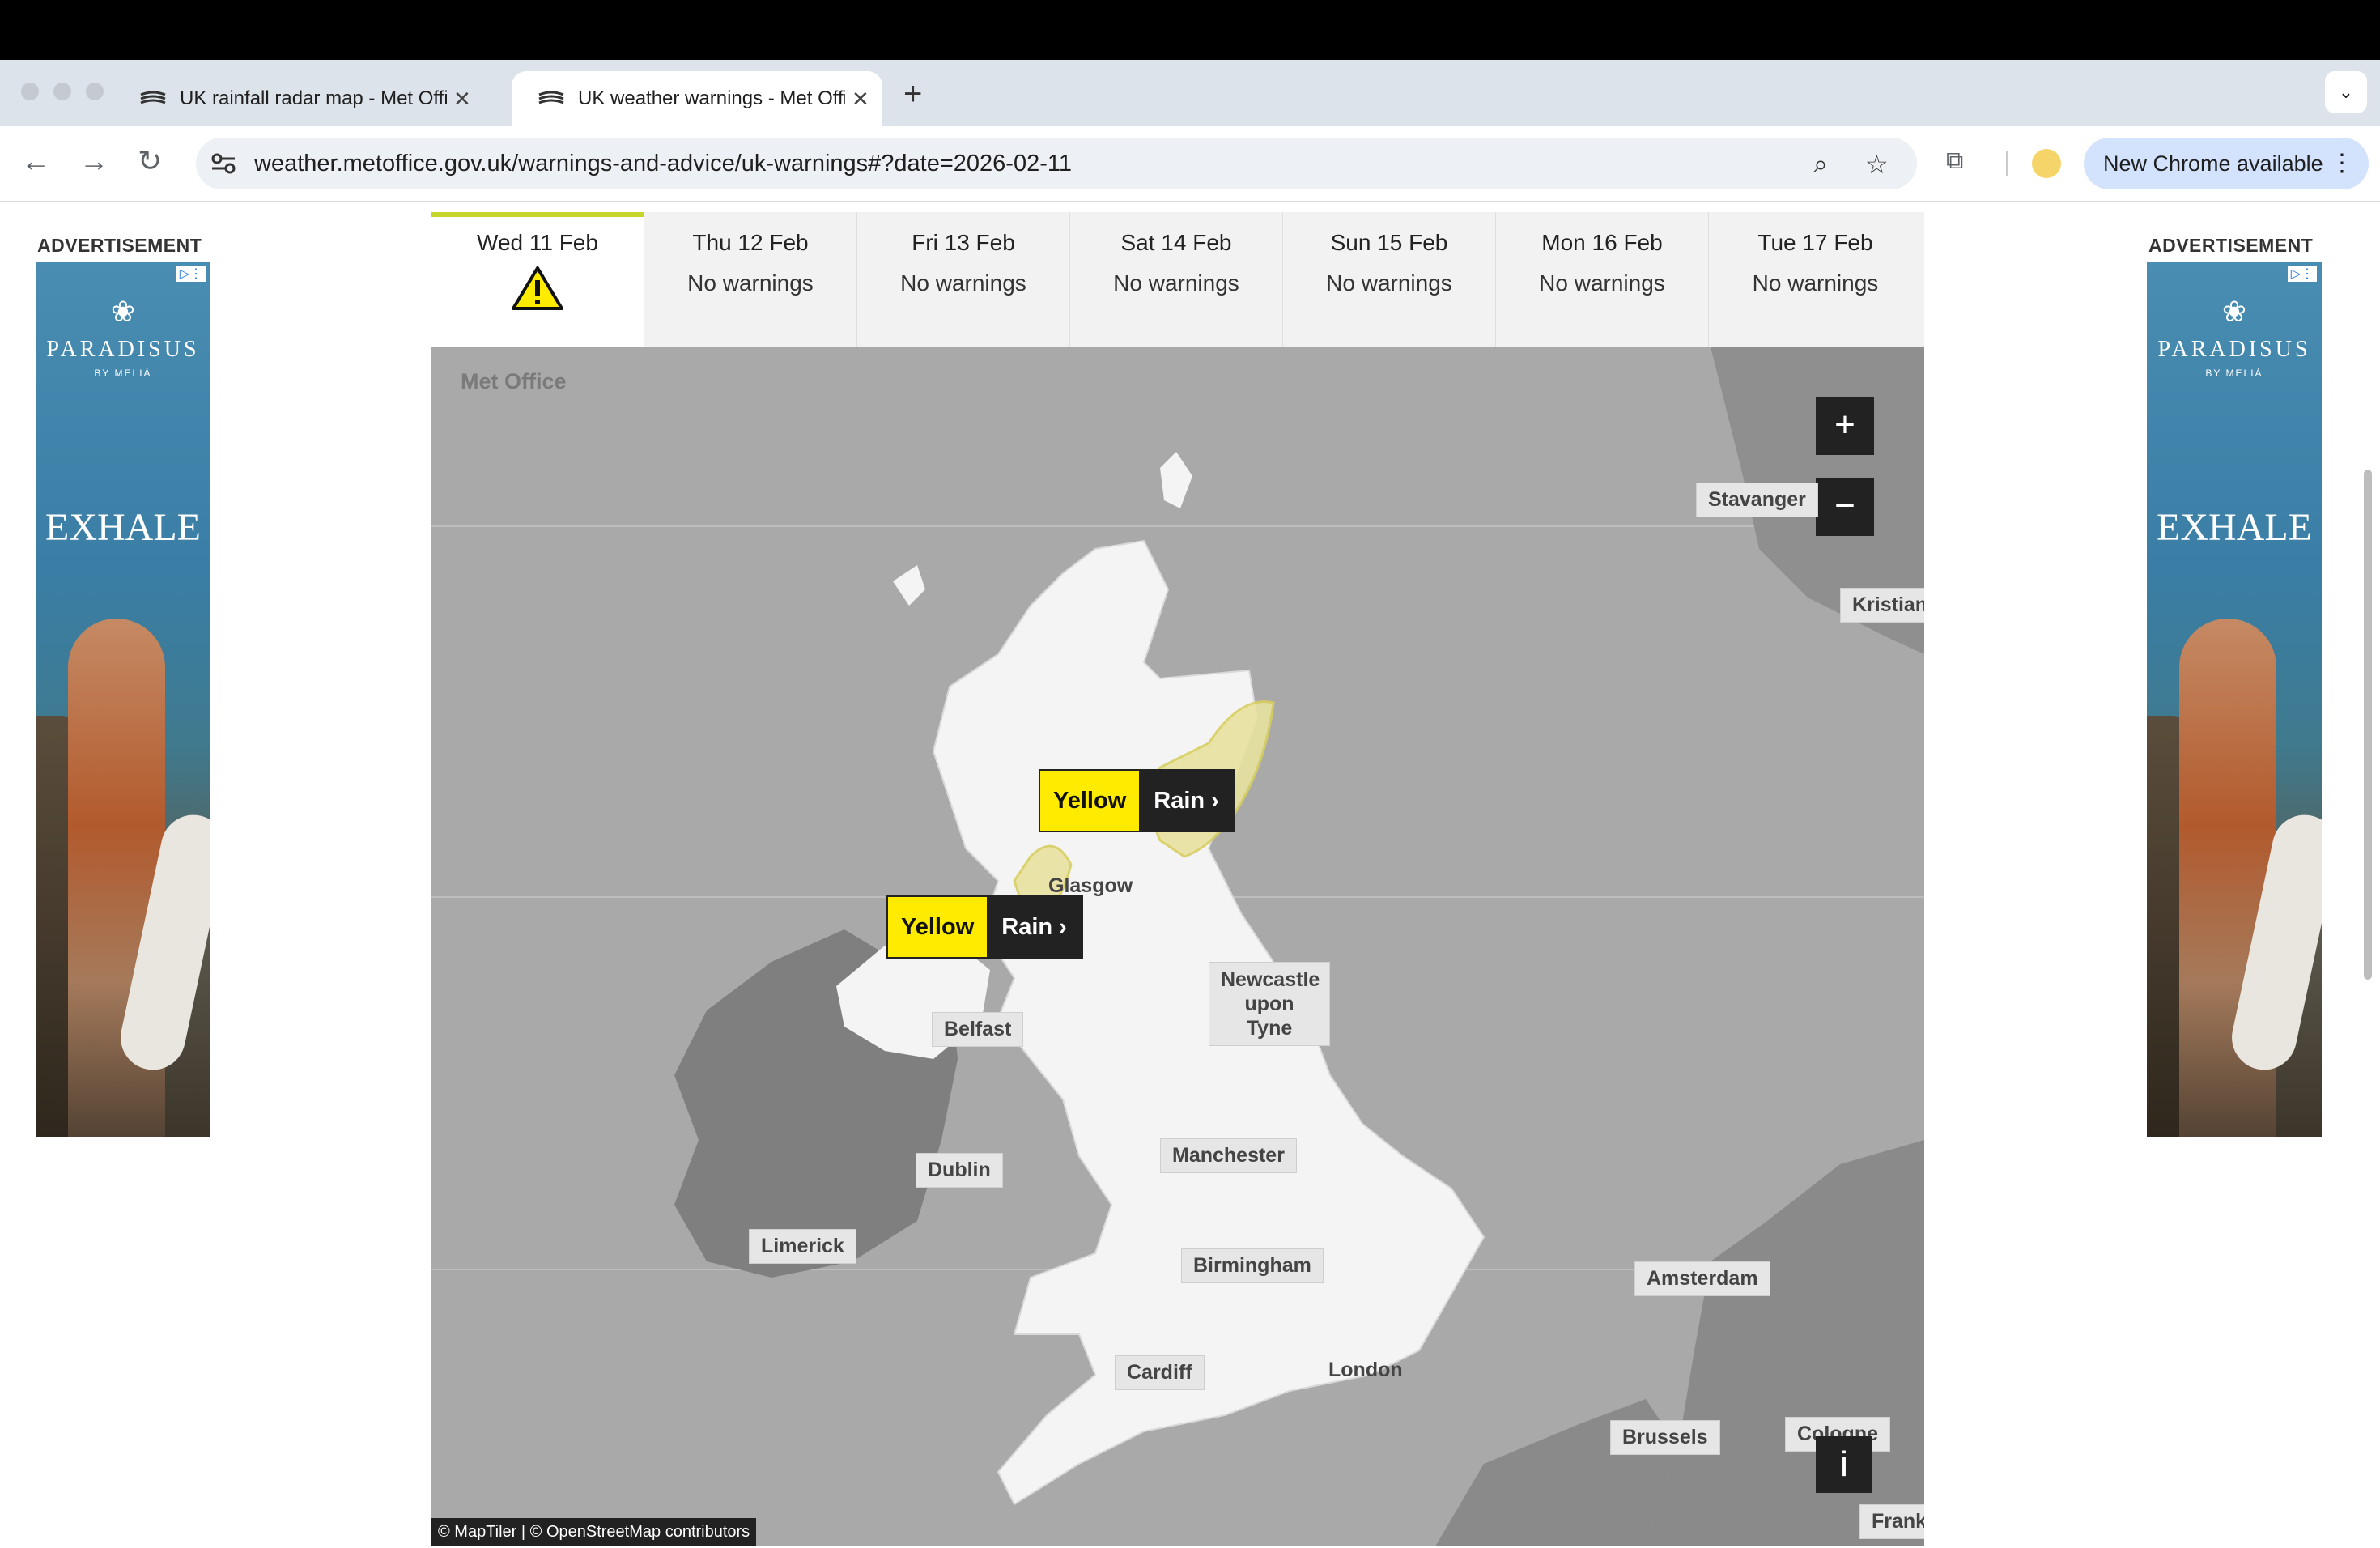 The height and width of the screenshot is (1548, 2380). What do you see at coordinates (1665, 1438) in the screenshot?
I see `city-label-brussels: Brussels` at bounding box center [1665, 1438].